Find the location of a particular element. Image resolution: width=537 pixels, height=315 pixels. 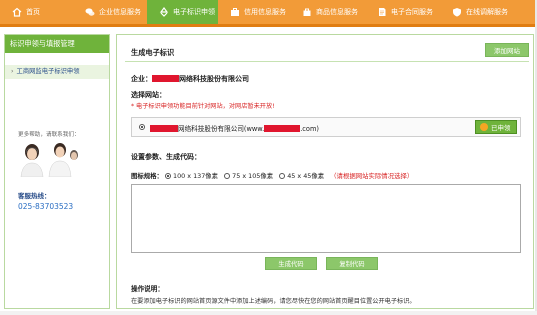

nav-item-e-contract: 电子合同服务 is located at coordinates (402, 12).